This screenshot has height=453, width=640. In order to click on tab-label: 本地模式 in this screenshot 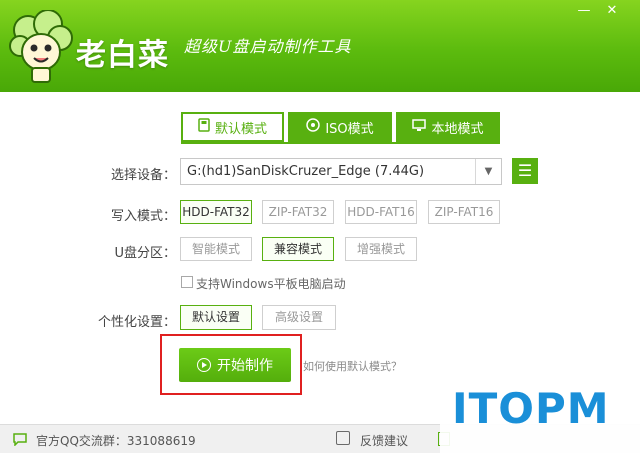, I will do `click(457, 129)`.